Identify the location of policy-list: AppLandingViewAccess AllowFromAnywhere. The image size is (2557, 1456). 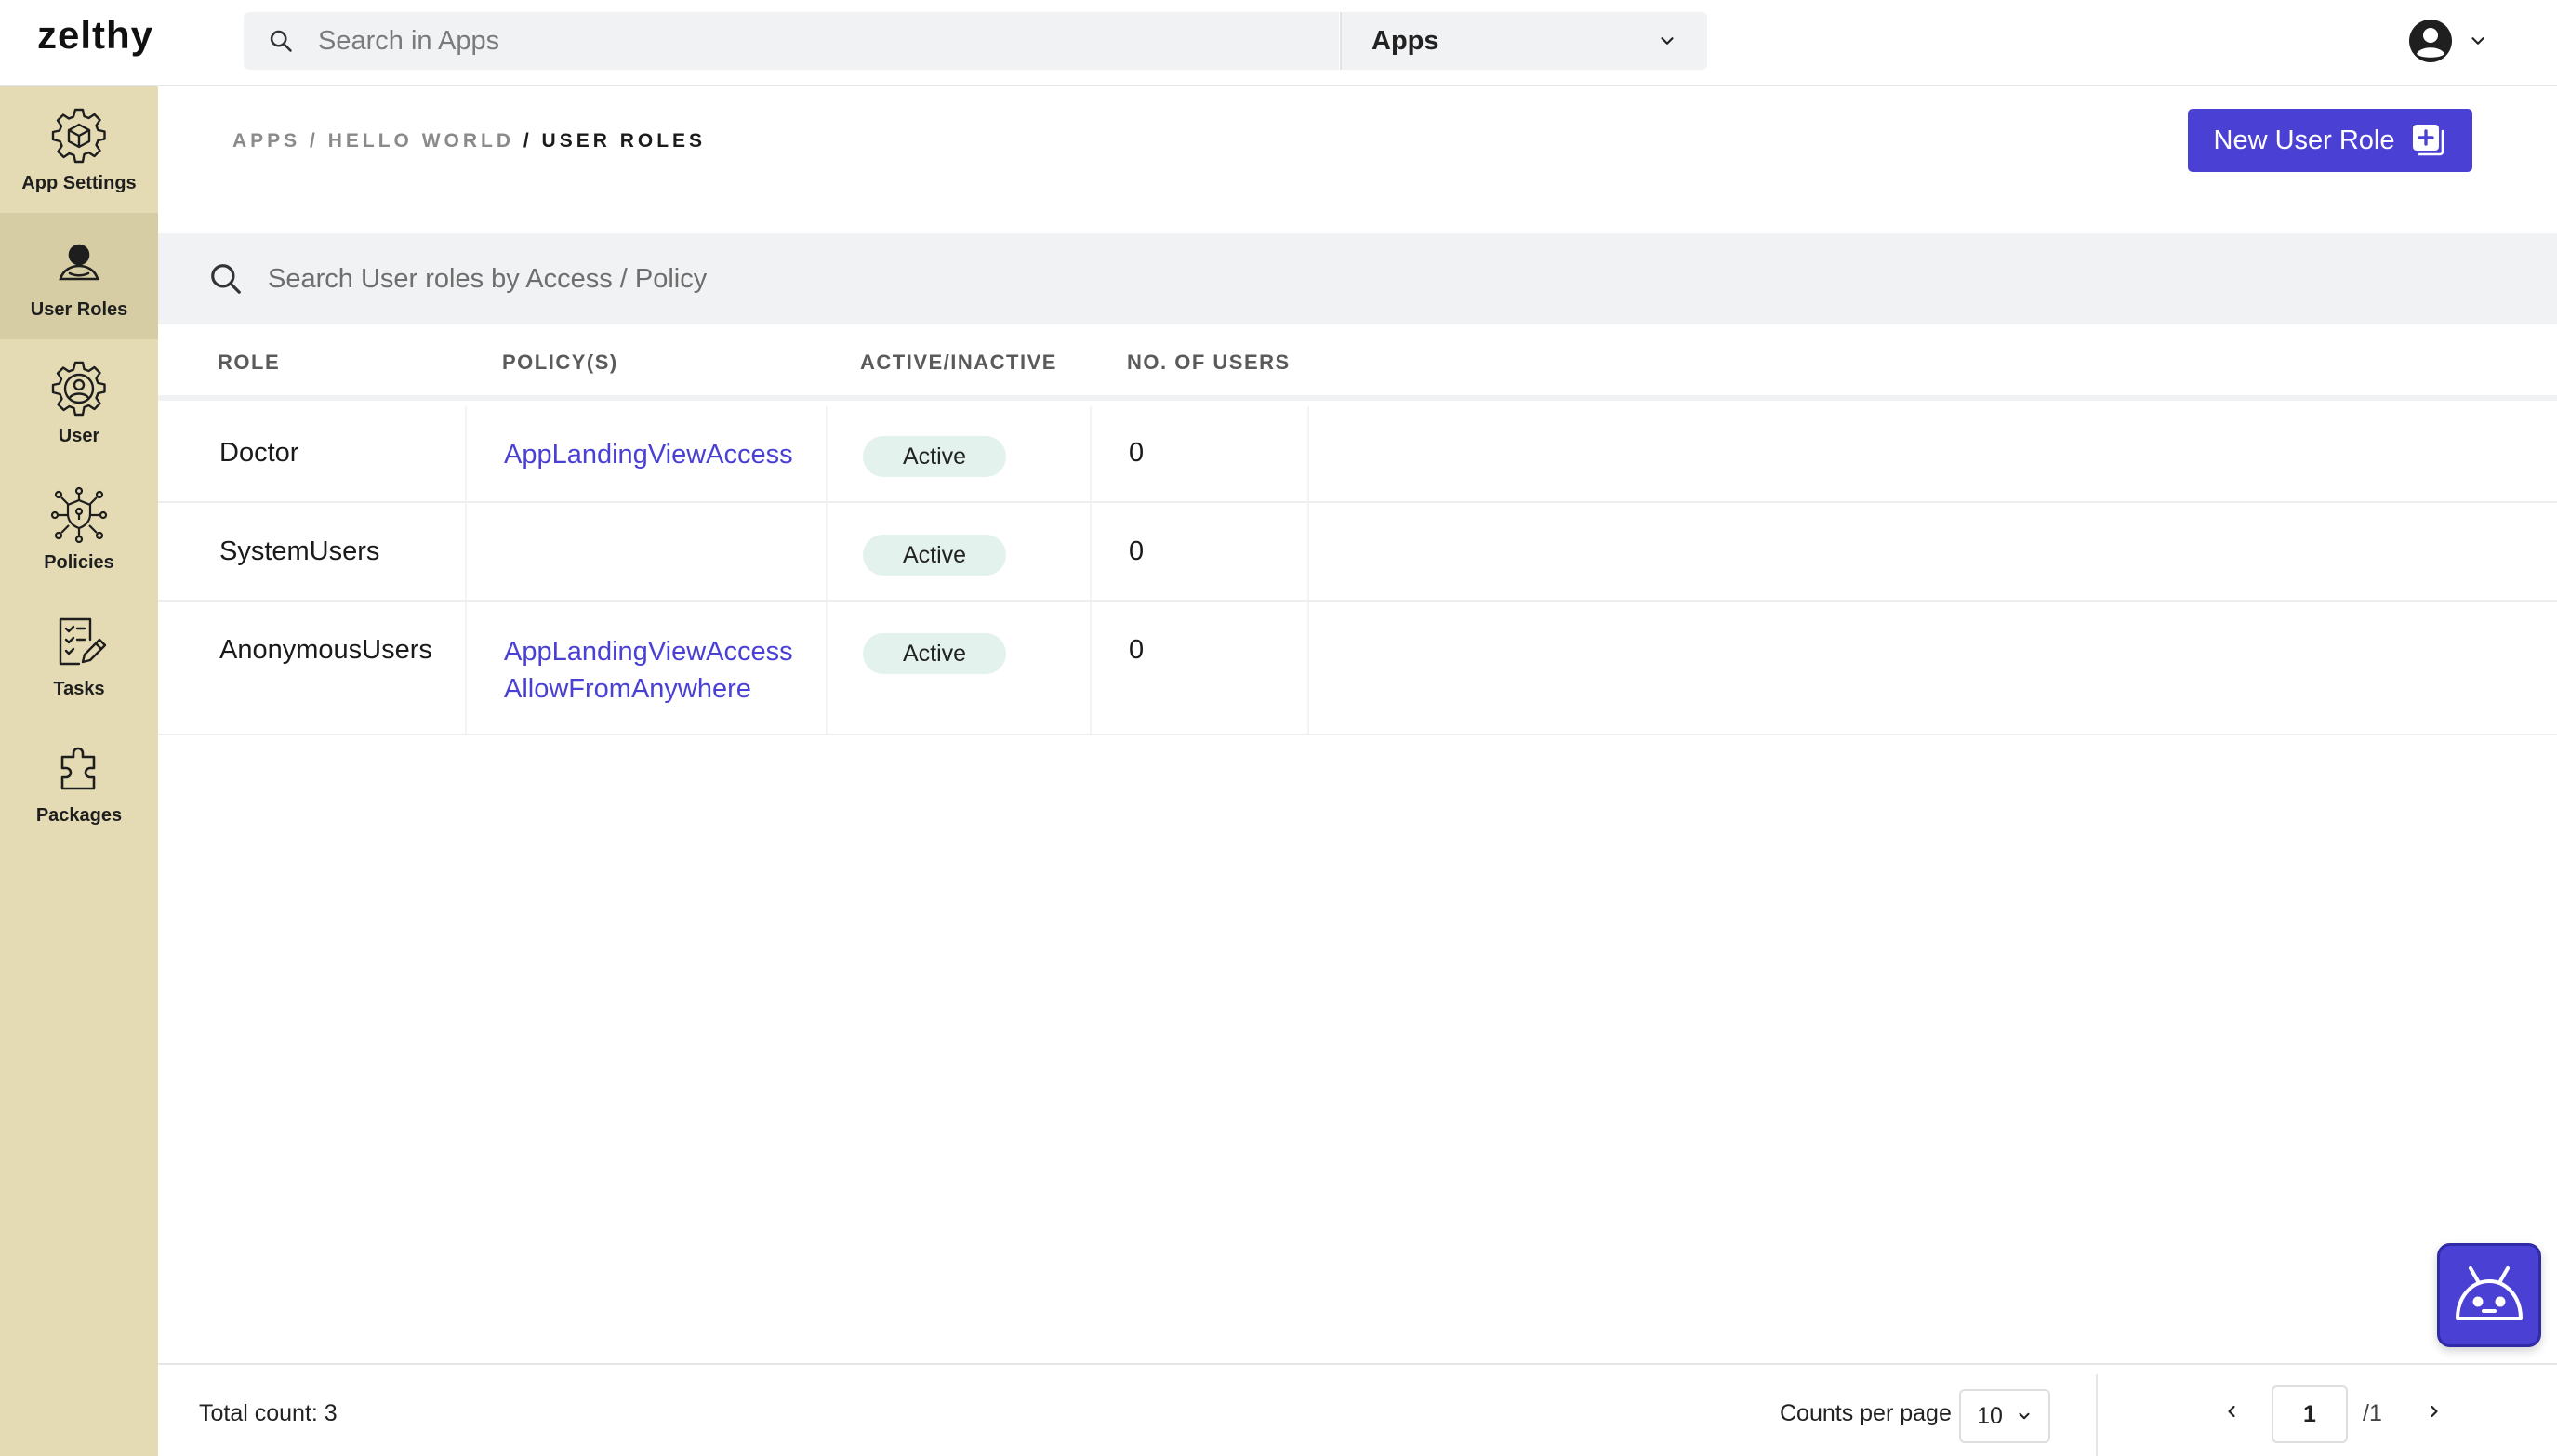
(648, 670).